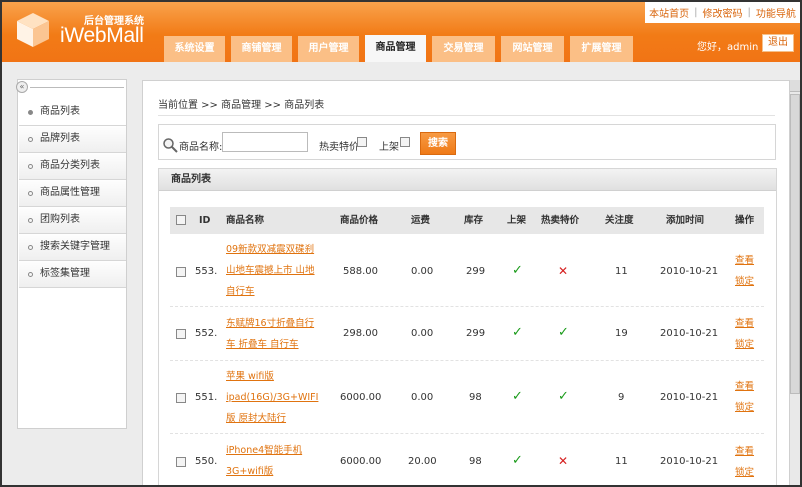 This screenshot has height=487, width=802. Describe the element at coordinates (795, 86) in the screenshot. I see `scroll-up-arrow-icon` at that location.